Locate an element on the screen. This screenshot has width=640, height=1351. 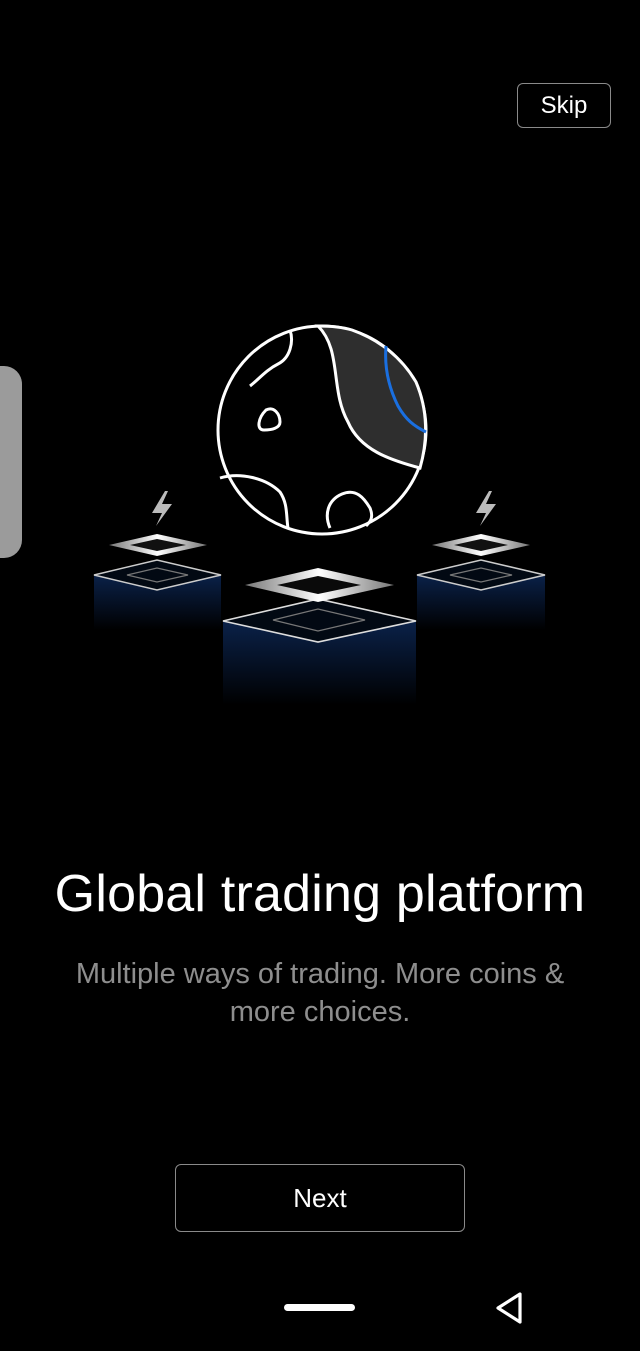
skip-label: Skip is located at coordinates (564, 105).